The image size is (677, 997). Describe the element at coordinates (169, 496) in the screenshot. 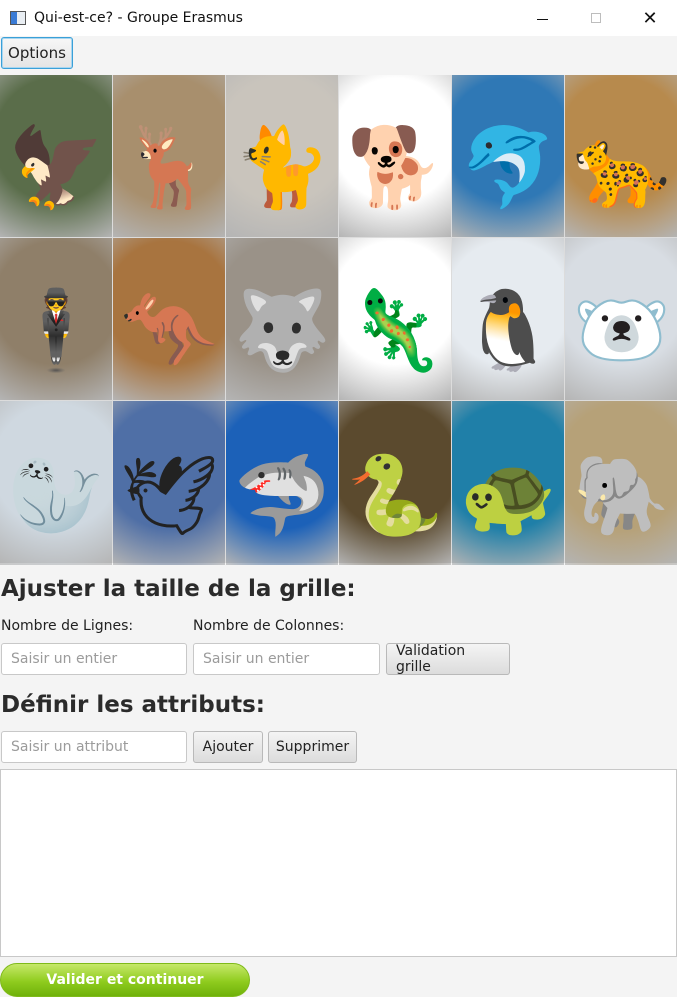

I see `pigeon-icon: 🕊` at that location.